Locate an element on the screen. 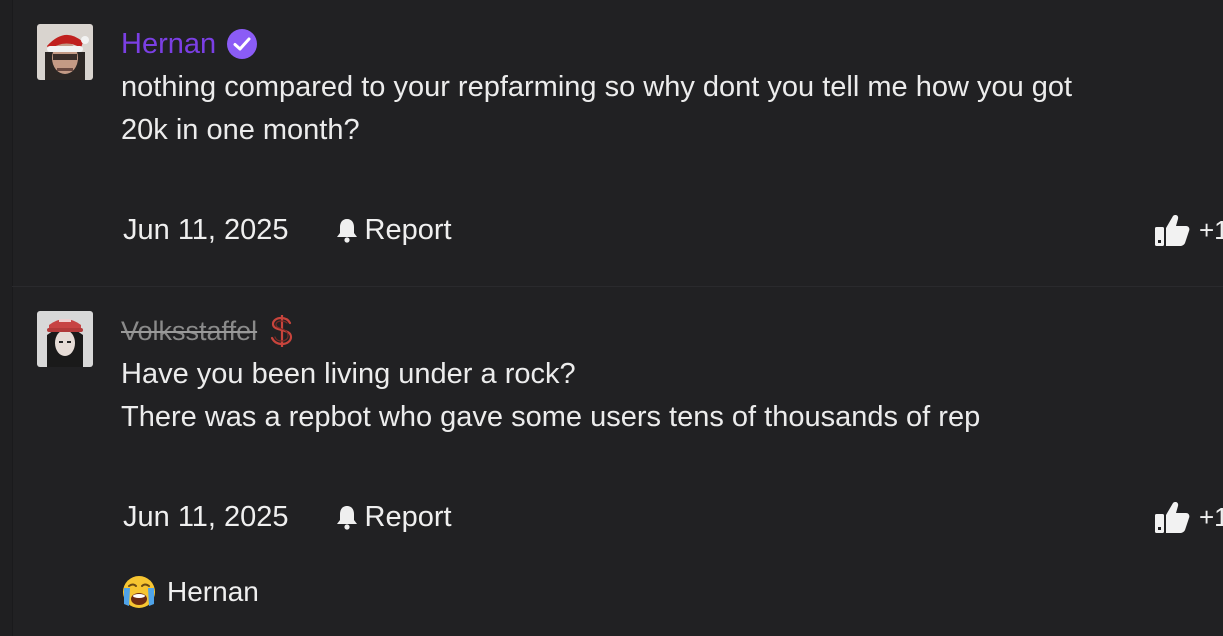 The width and height of the screenshot is (1223, 636). reaction-user: Hernan is located at coordinates (213, 591).